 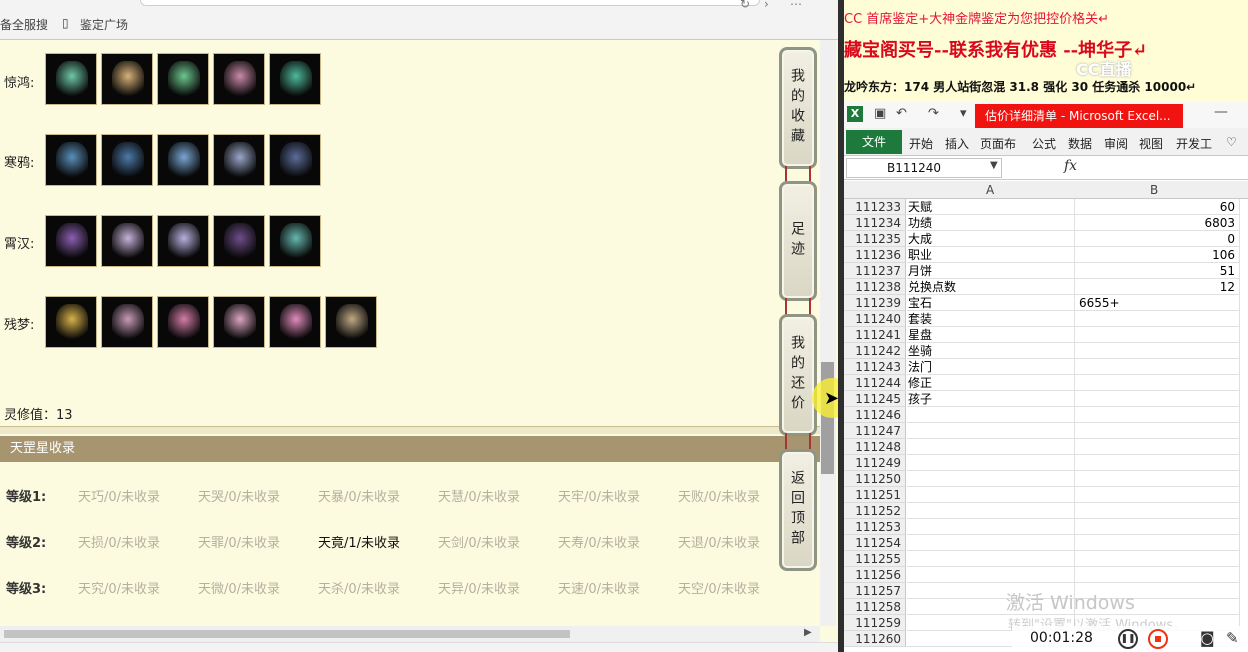 I want to click on row-number: 111236, so click(x=875, y=255).